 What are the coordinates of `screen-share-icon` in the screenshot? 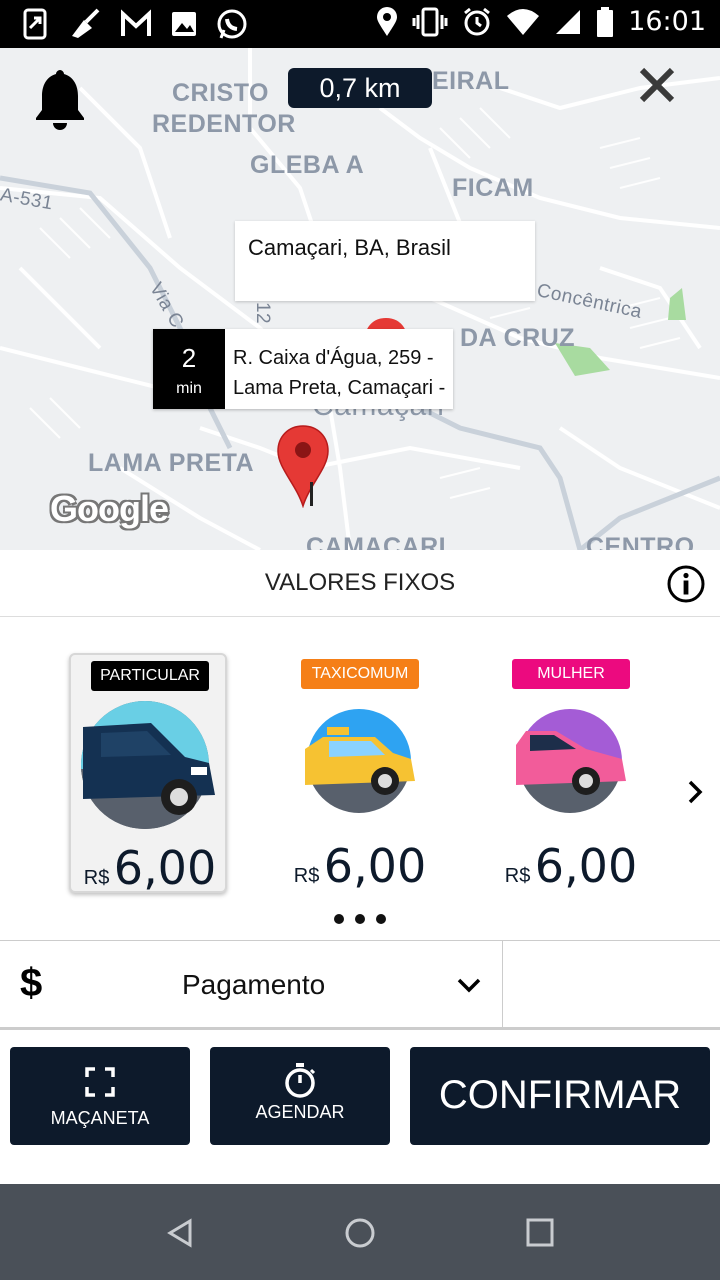 It's located at (35, 24).